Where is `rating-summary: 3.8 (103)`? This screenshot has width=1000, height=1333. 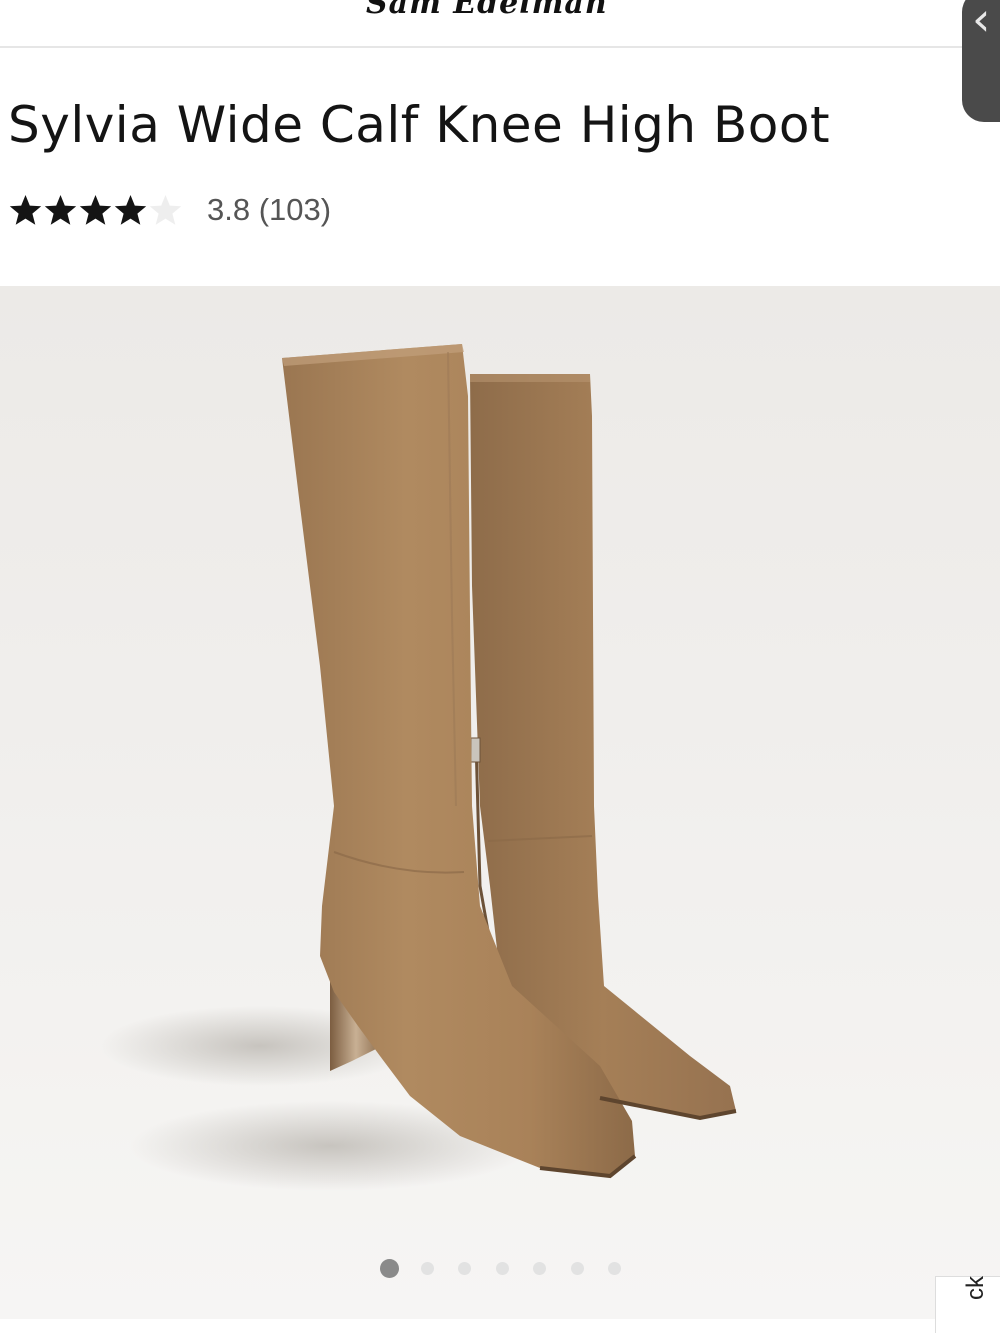
rating-summary: 3.8 (103) is located at coordinates (269, 210).